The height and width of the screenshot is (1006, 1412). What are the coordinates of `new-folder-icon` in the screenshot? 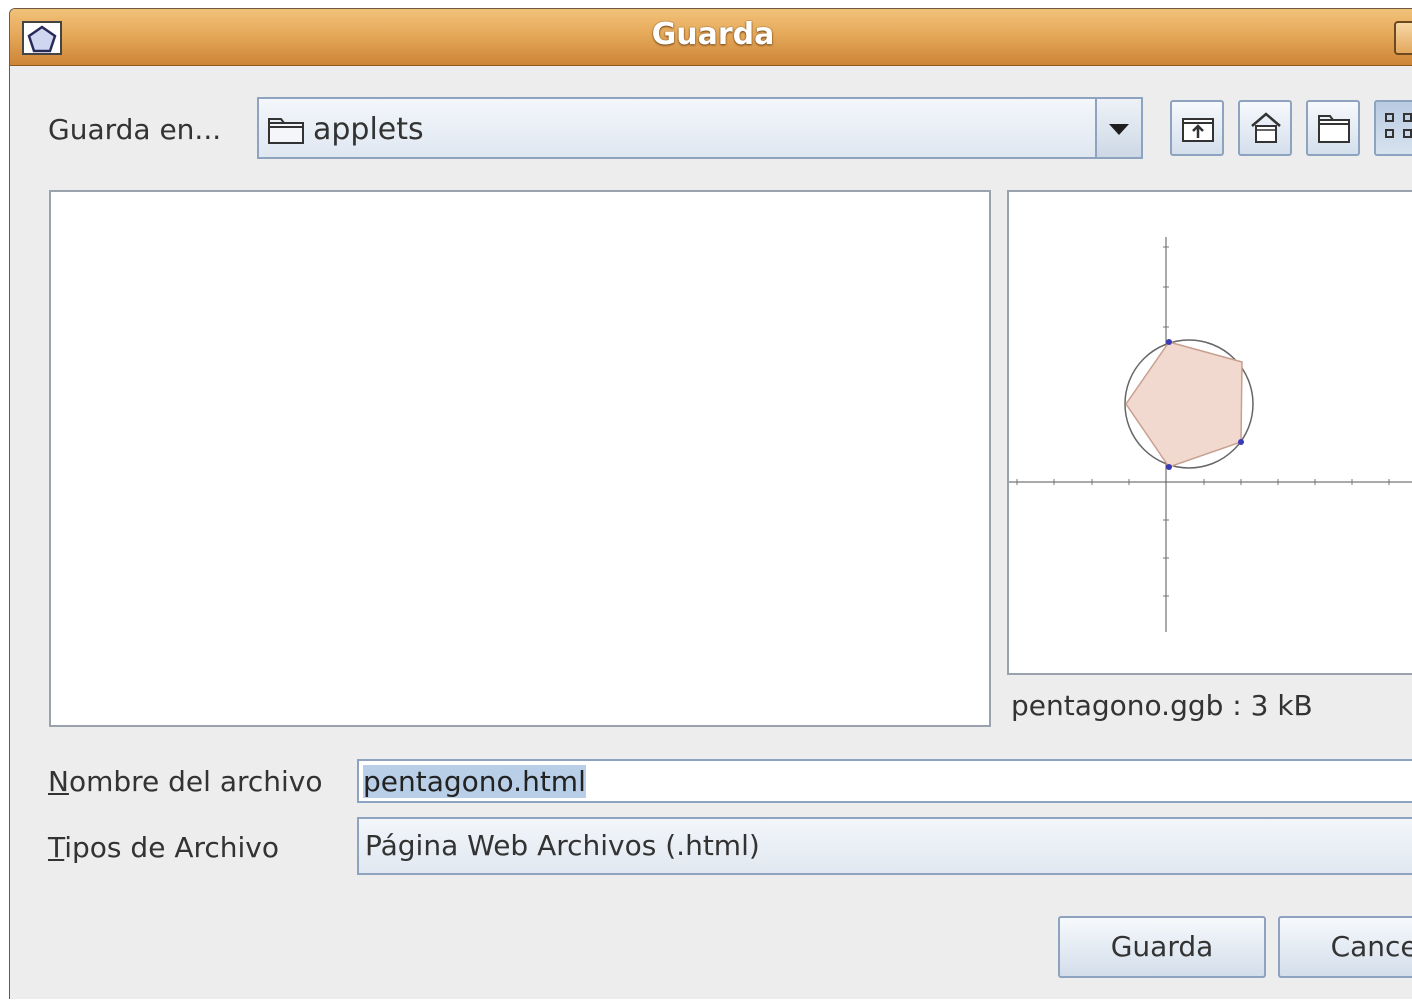 It's located at (1334, 129).